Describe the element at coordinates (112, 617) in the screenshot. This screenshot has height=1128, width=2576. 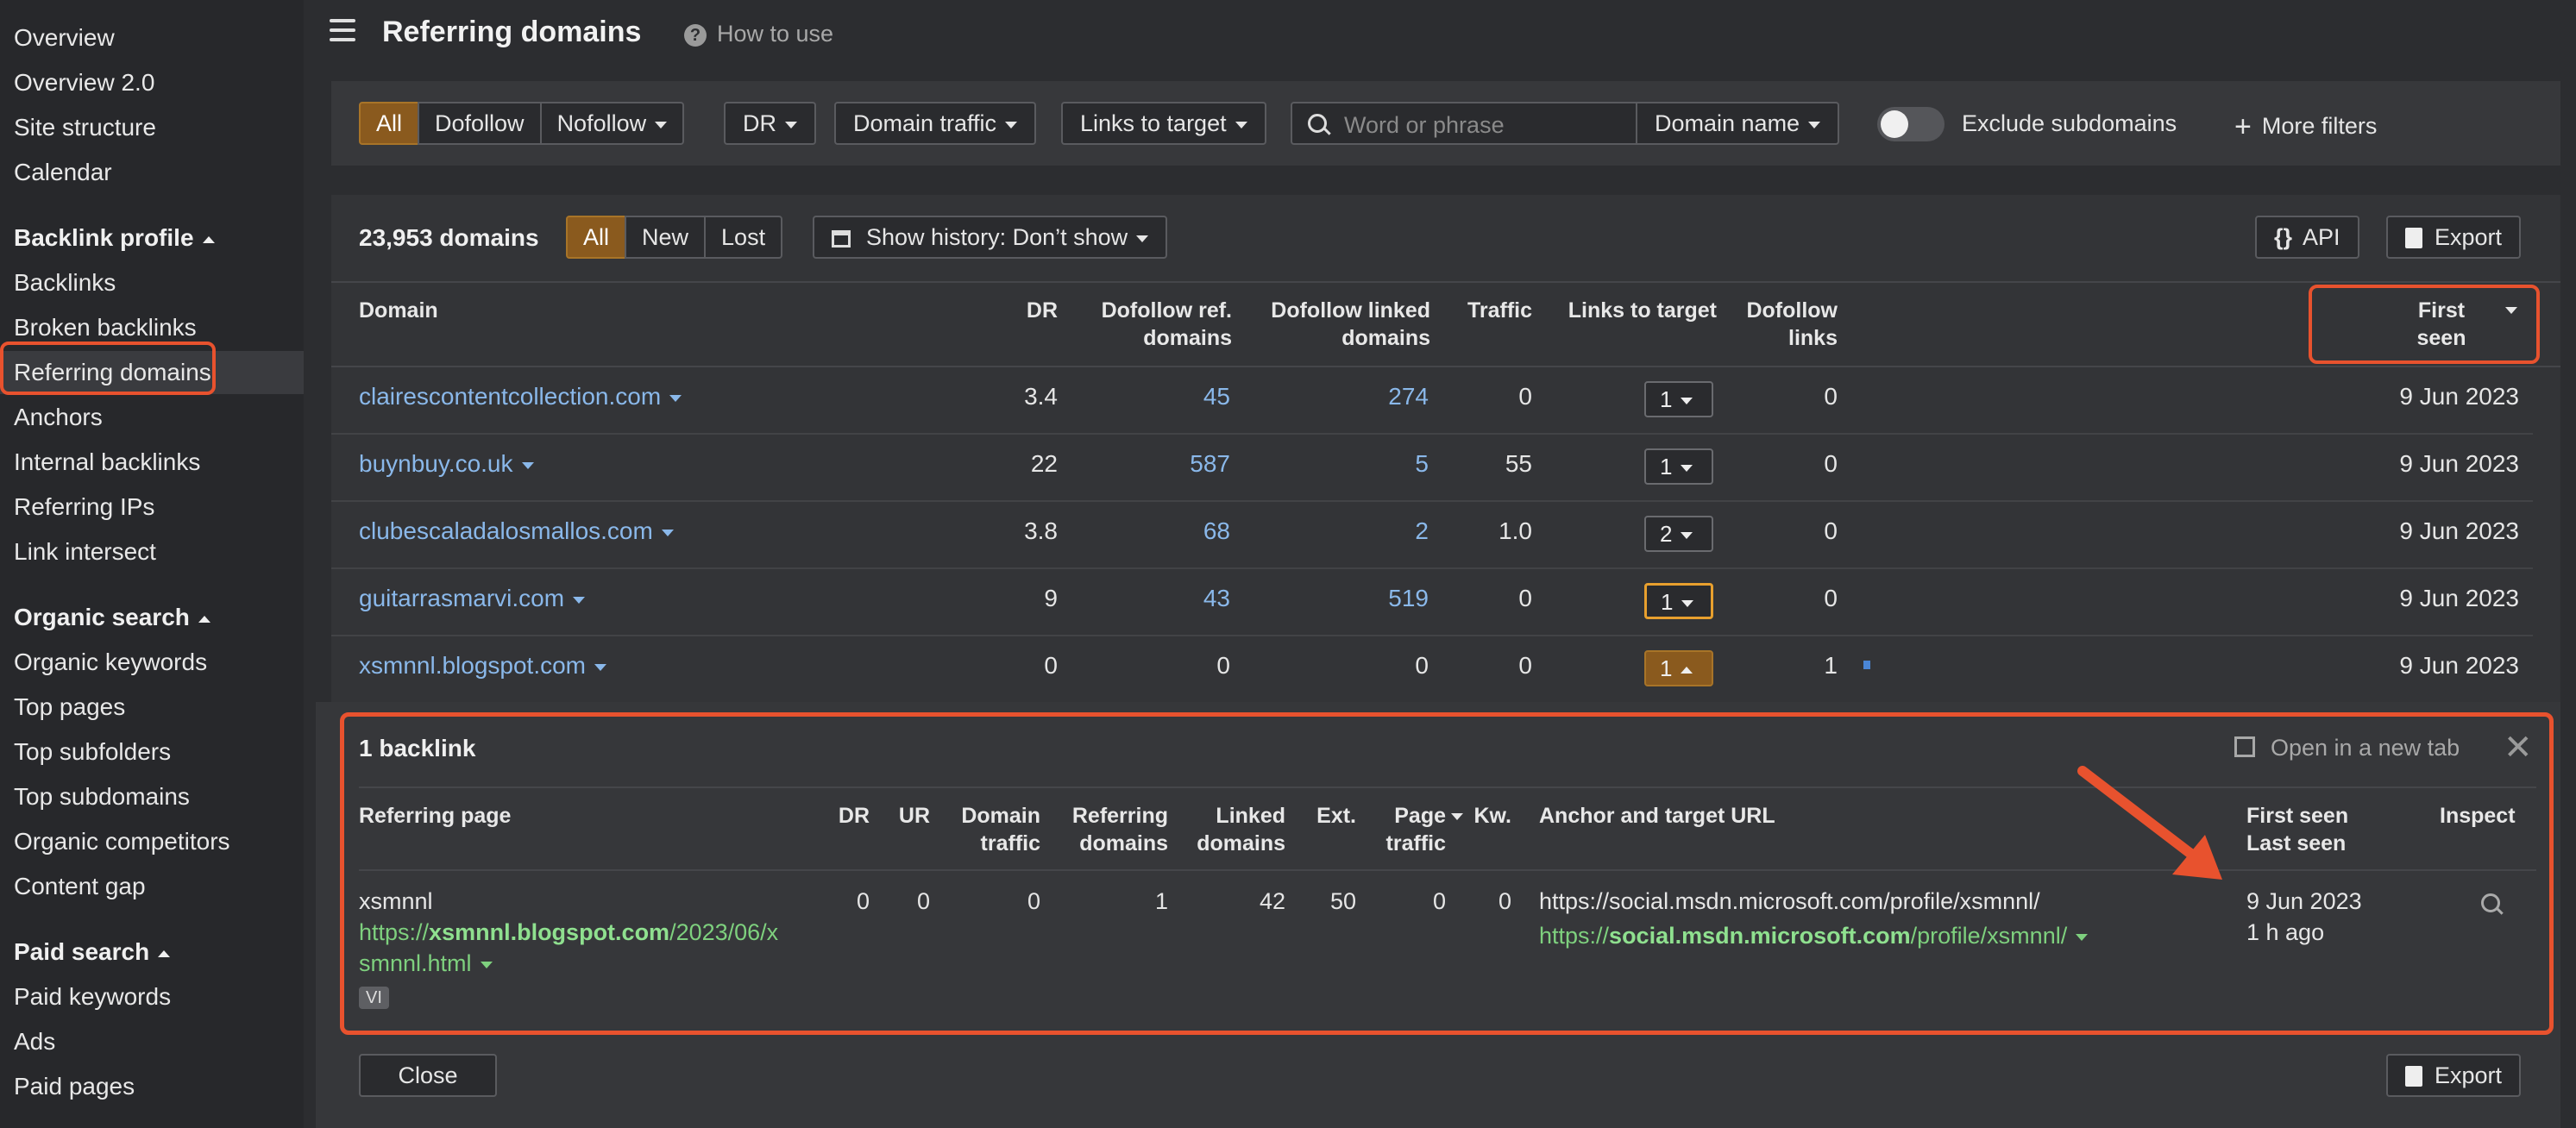
I see `sidebar-section-organic-search: Organic search` at that location.